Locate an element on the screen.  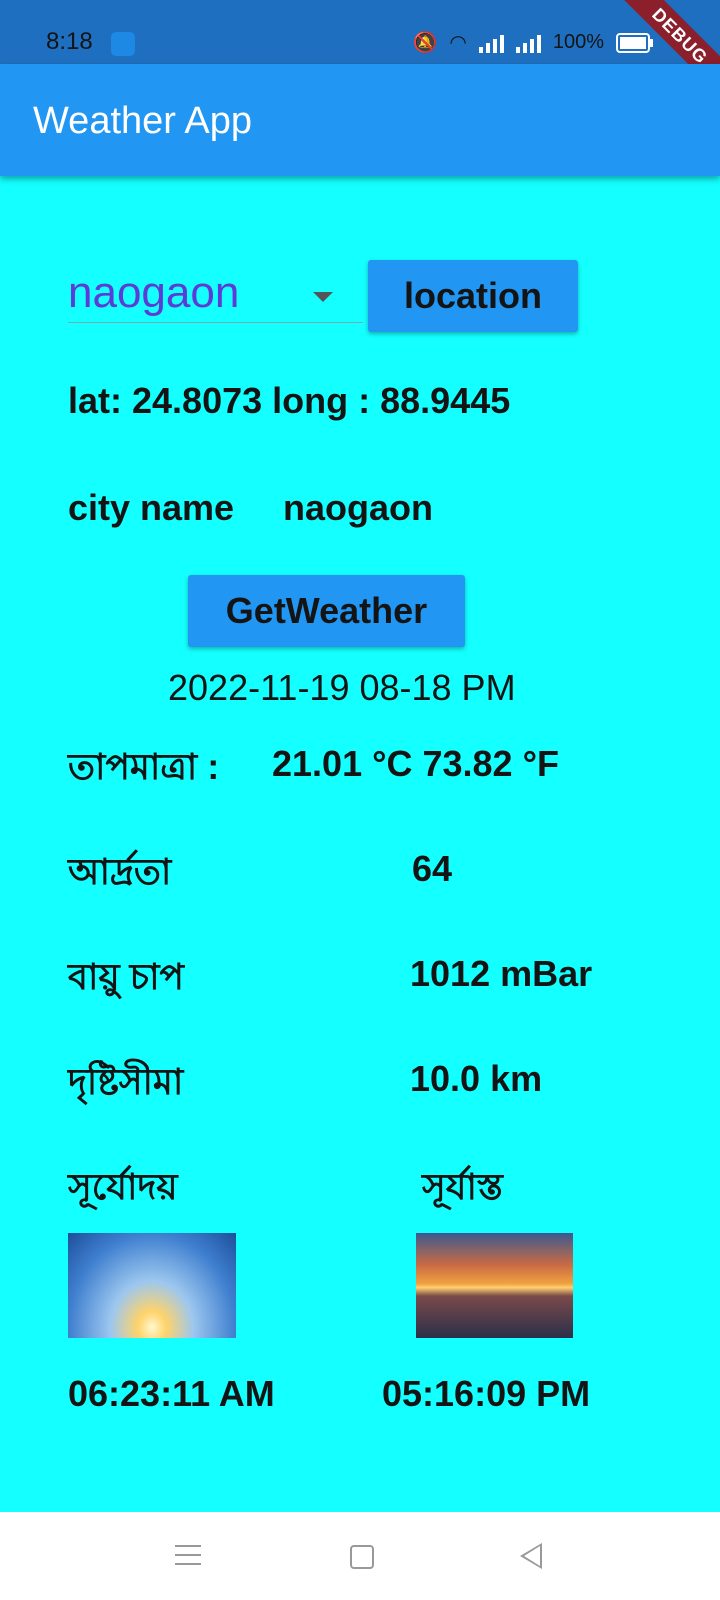
sunset-label: সূর্যাস্ত is located at coordinates (462, 1186).